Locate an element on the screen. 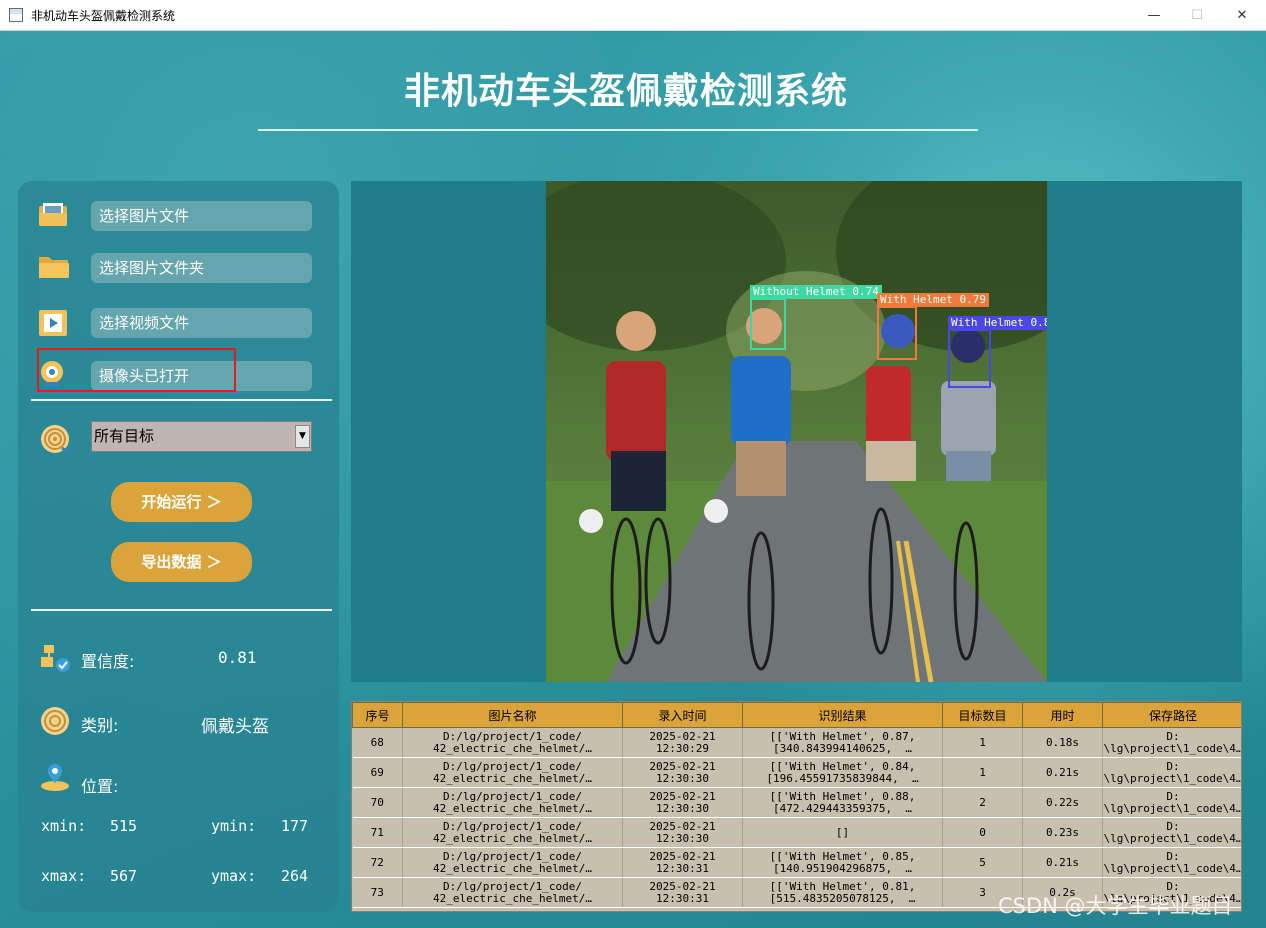 The height and width of the screenshot is (928, 1266). window-title: 非机动车头盔佩戴检测系统 is located at coordinates (103, 16).